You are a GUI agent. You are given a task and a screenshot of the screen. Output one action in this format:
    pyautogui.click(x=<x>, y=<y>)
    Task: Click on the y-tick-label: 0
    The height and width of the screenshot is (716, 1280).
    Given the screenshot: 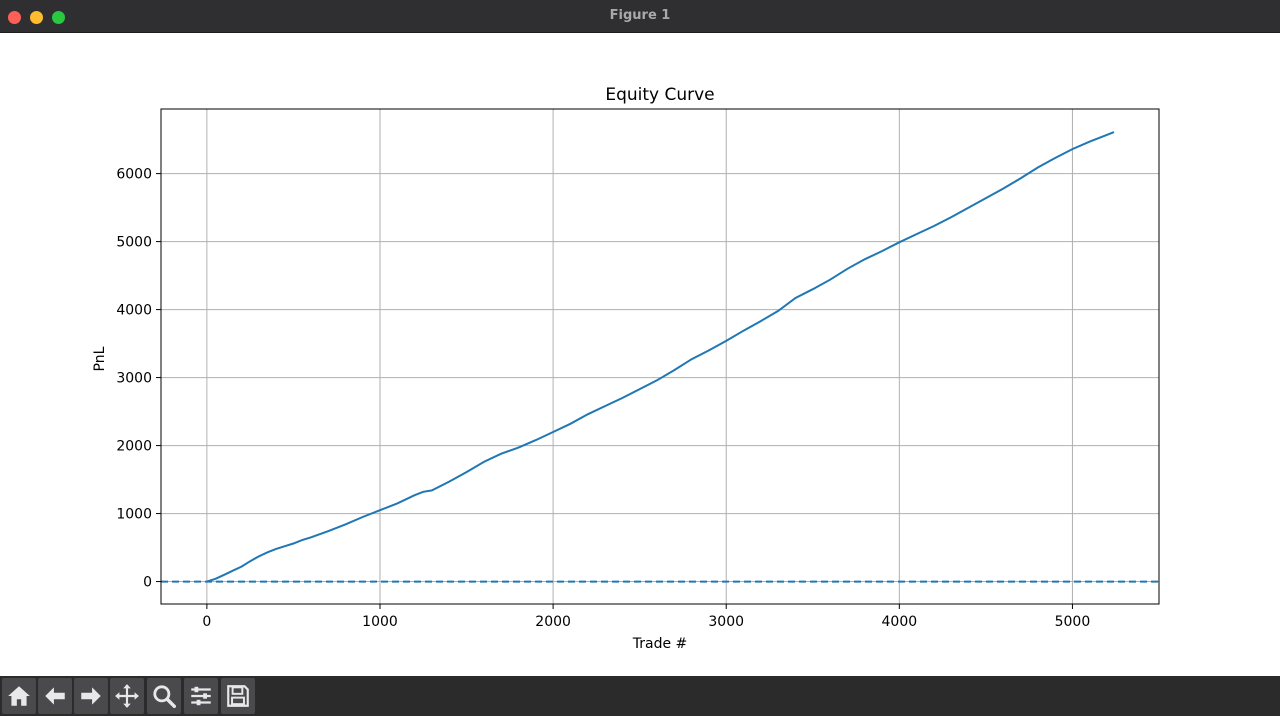 What is the action you would take?
    pyautogui.click(x=147, y=583)
    